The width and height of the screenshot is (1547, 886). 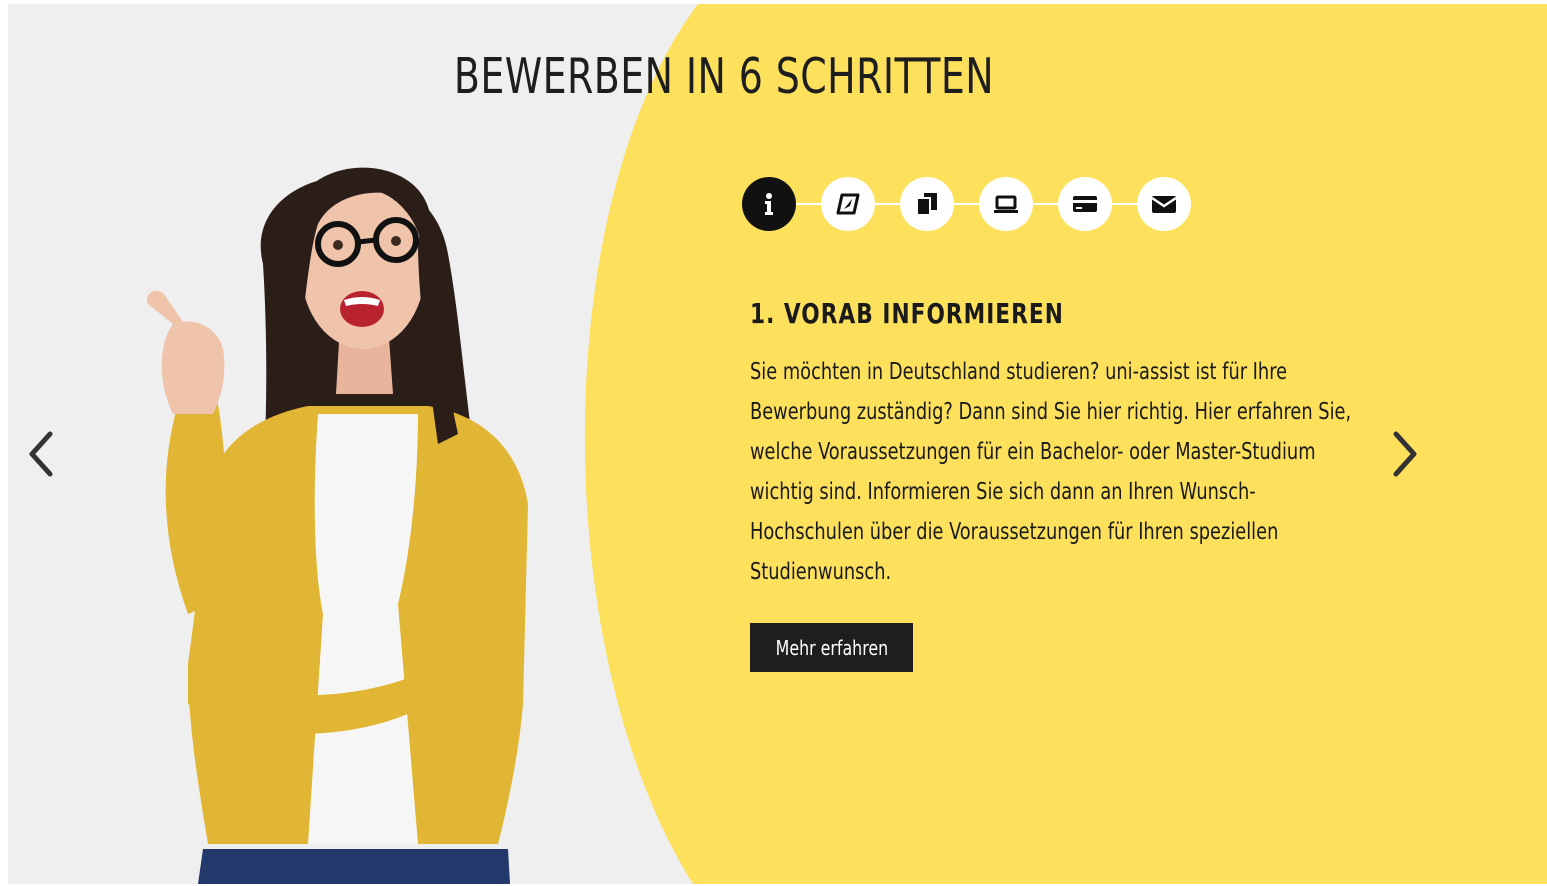 I want to click on step-6-mail, so click(x=1164, y=204).